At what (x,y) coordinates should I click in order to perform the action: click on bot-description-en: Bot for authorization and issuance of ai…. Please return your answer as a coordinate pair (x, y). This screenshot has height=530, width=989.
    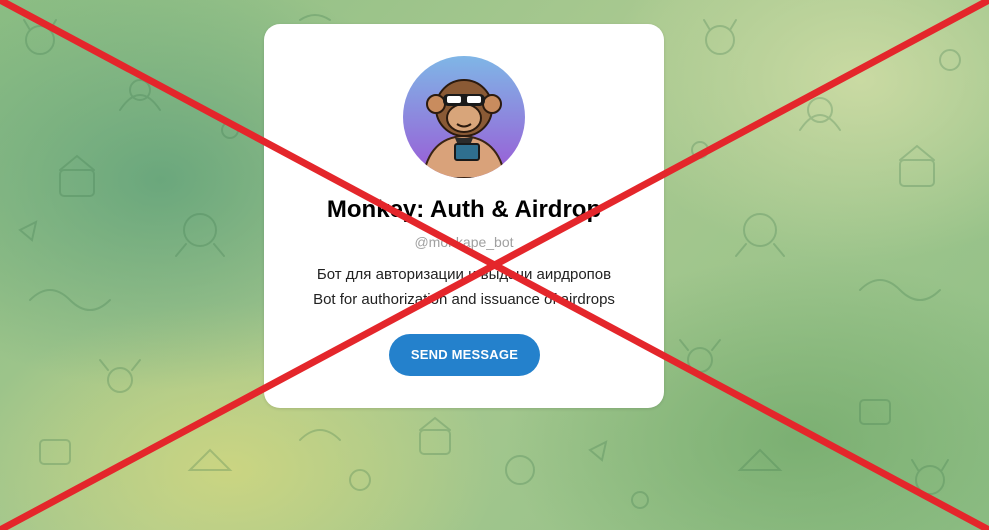
    Looking at the image, I should click on (464, 299).